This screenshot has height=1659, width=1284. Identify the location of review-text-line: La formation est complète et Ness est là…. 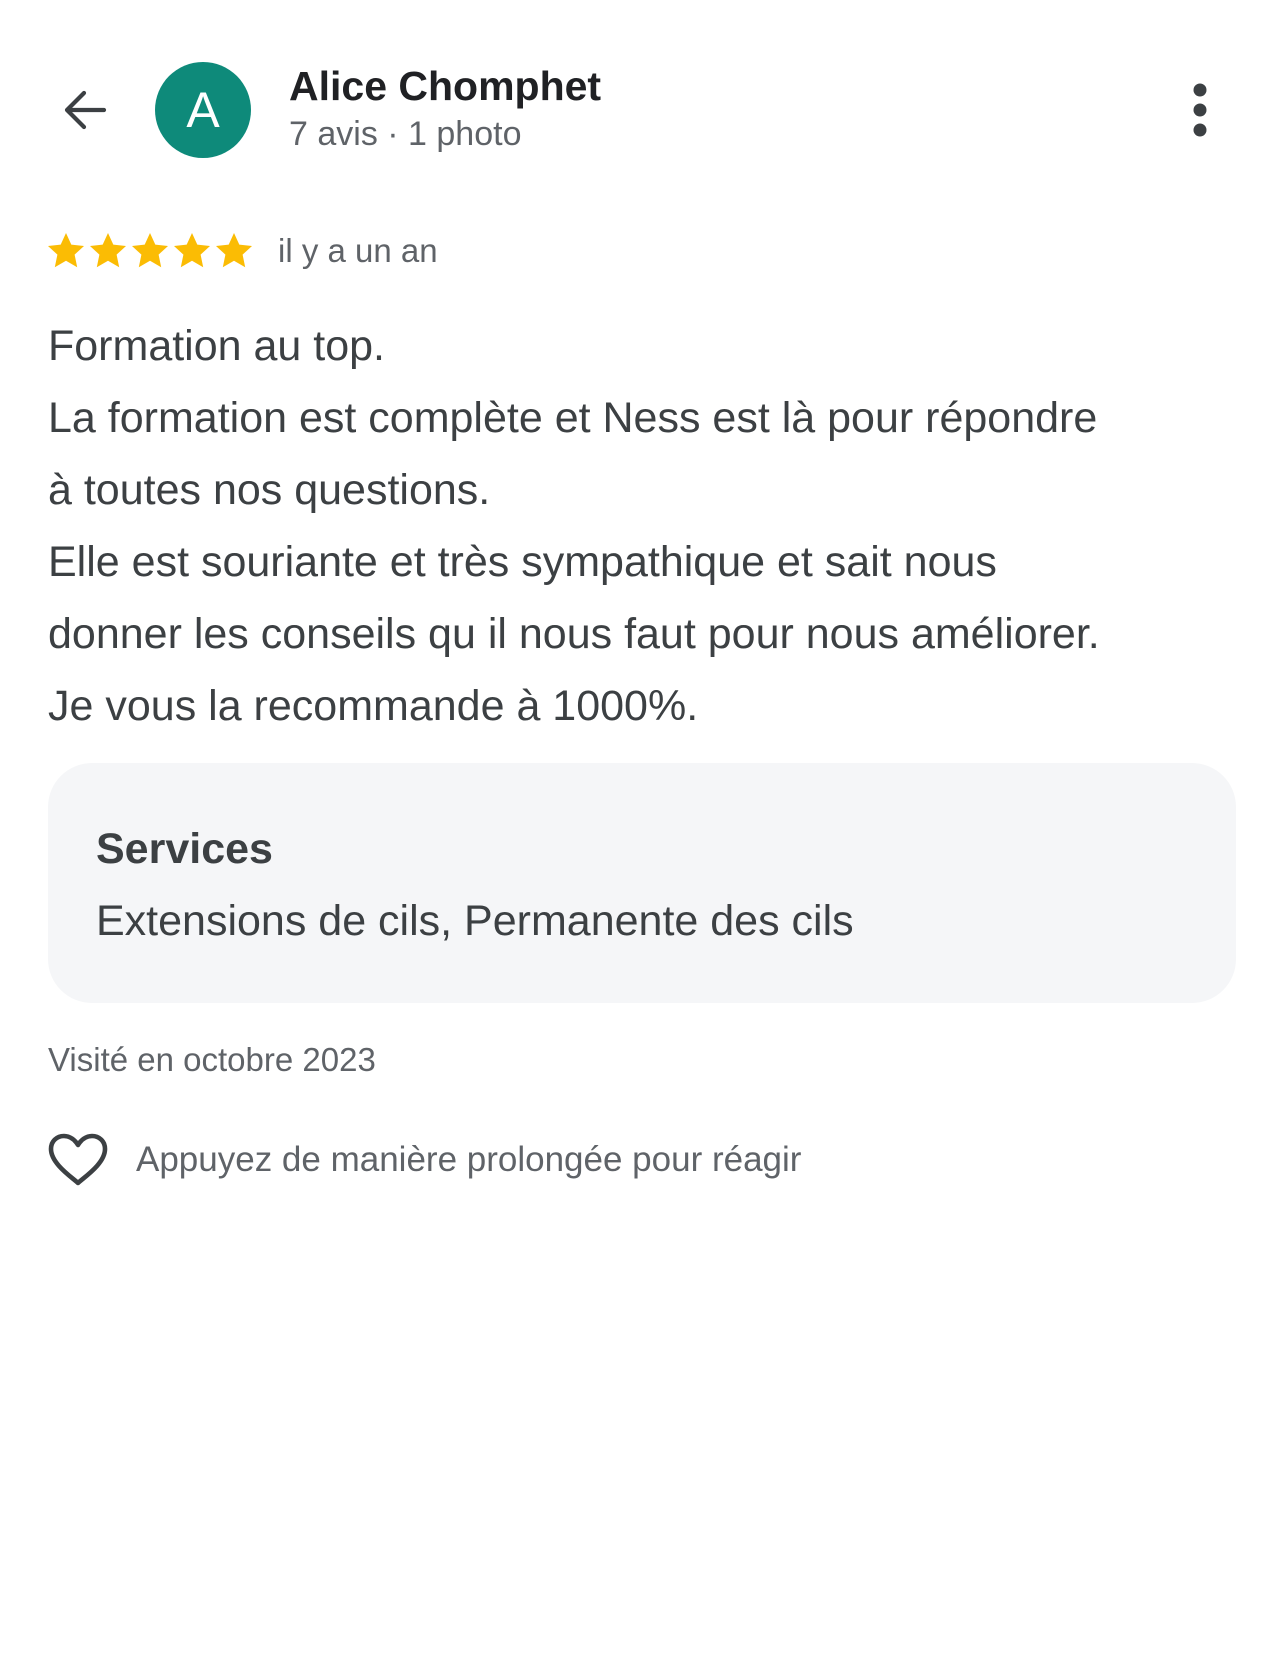
(573, 418).